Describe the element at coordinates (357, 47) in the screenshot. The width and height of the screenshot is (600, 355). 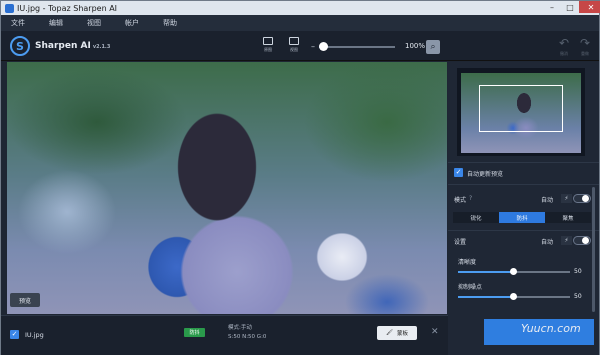
I see `zoom-slider-track` at that location.